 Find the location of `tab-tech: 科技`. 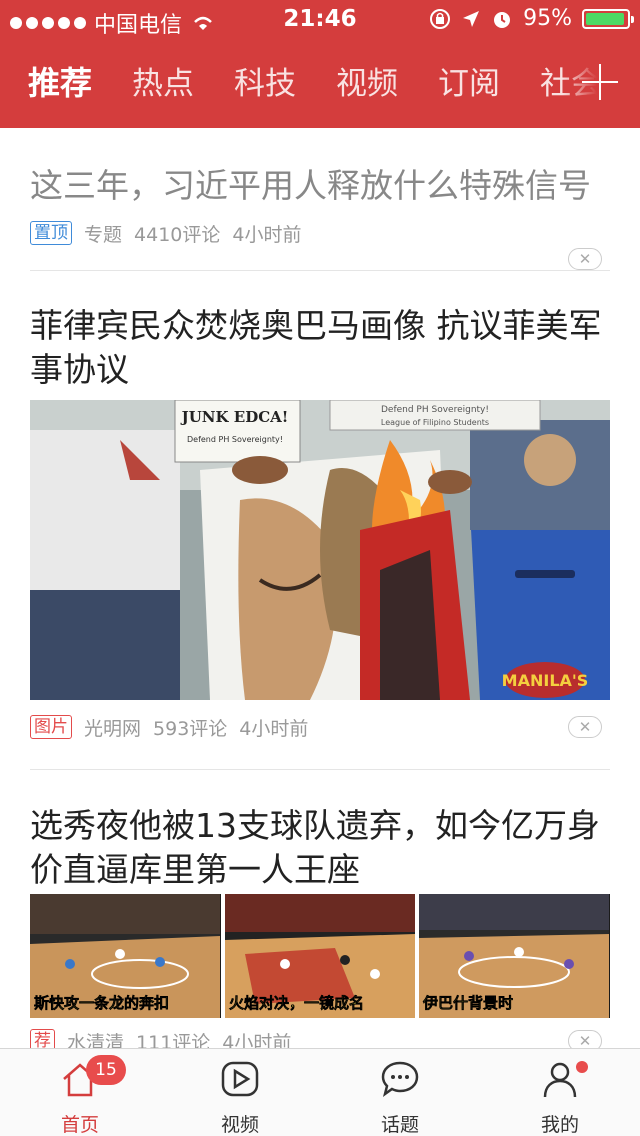

tab-tech: 科技 is located at coordinates (265, 80).